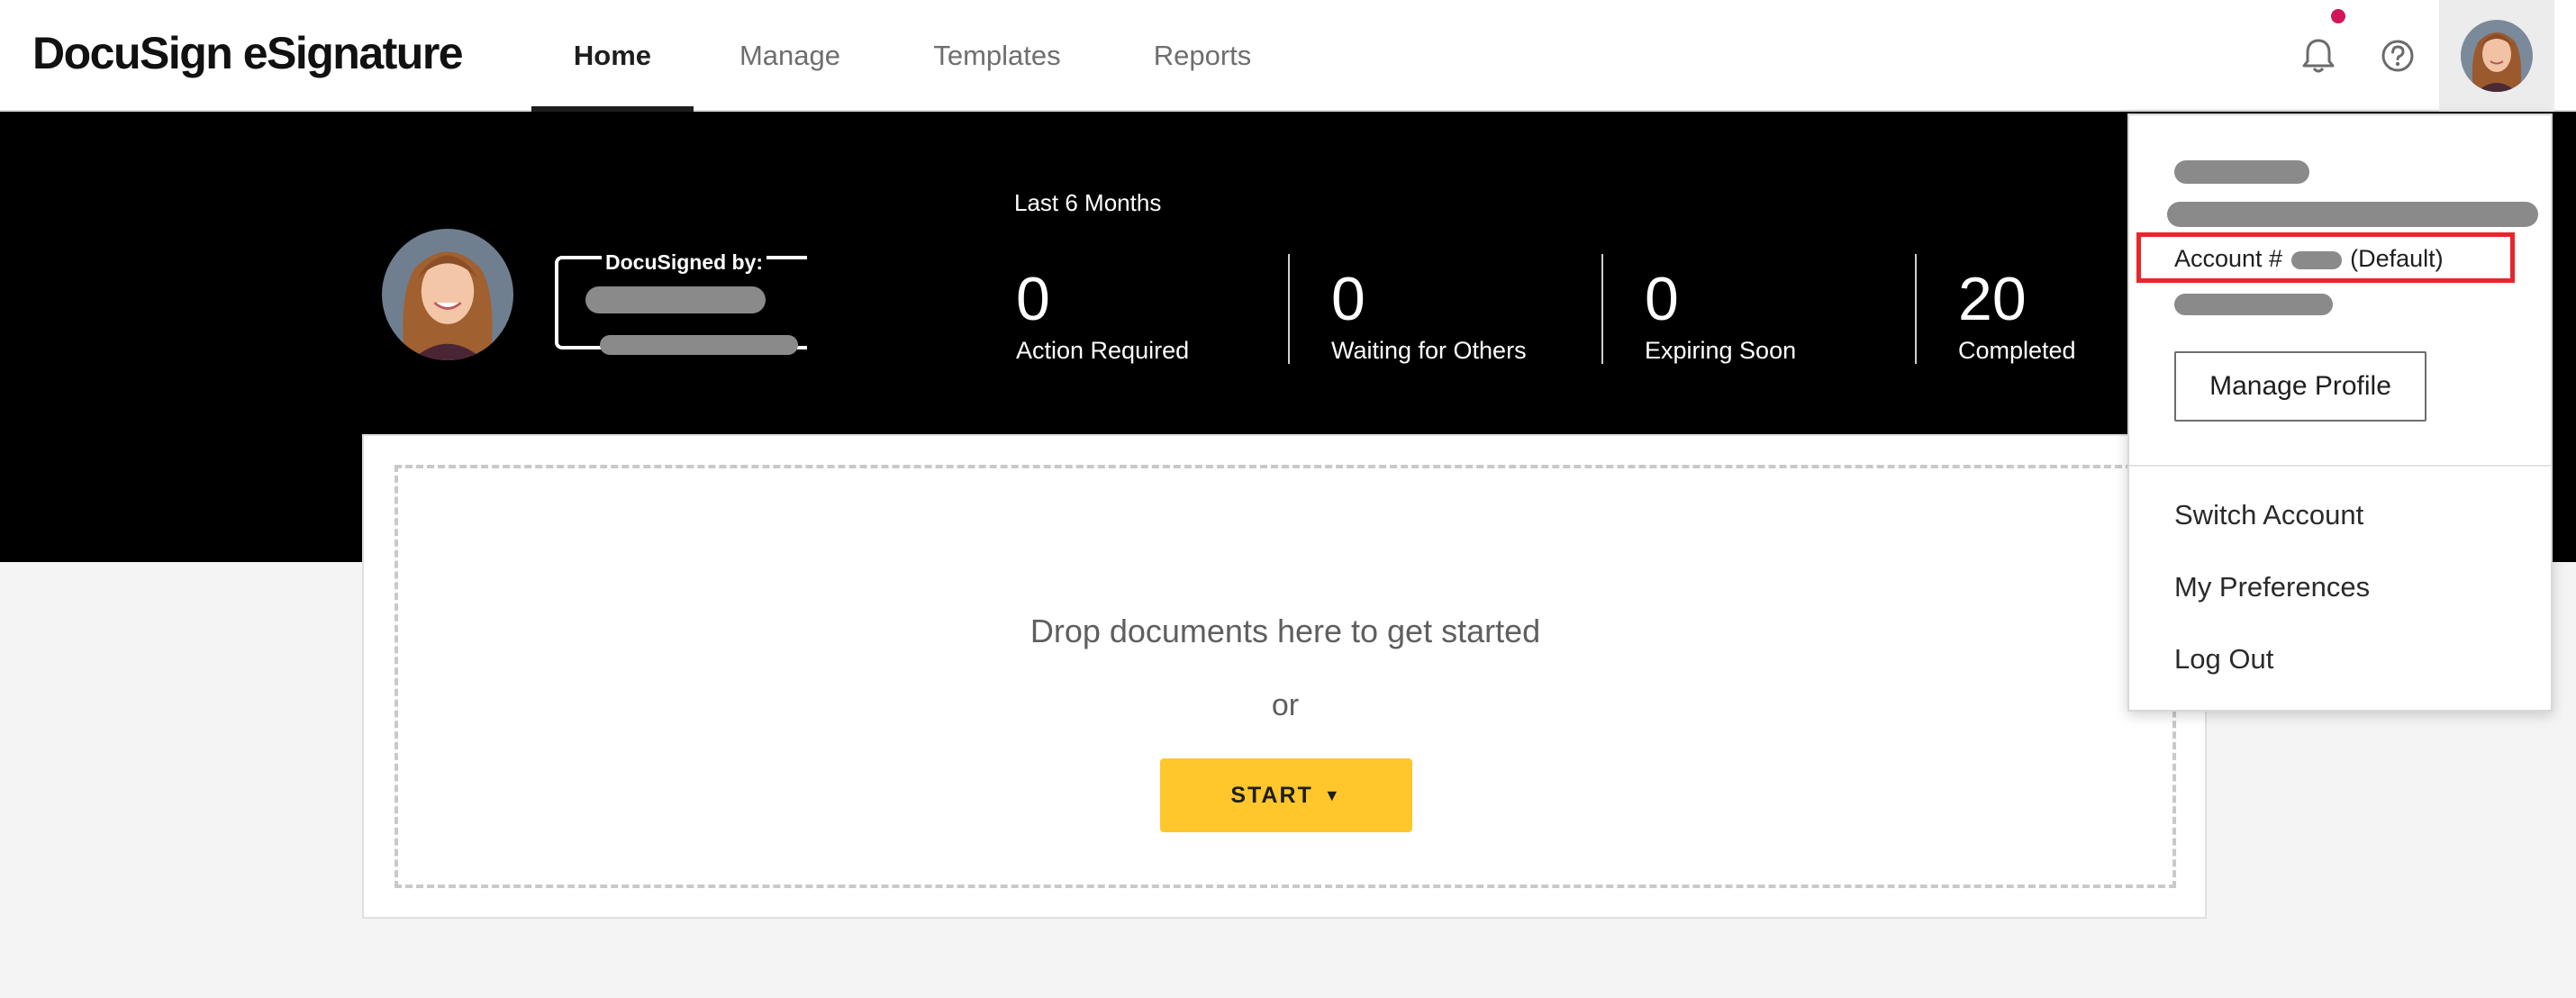 The height and width of the screenshot is (998, 2576). What do you see at coordinates (2268, 515) in the screenshot?
I see `switch-account-item: Switch Account` at bounding box center [2268, 515].